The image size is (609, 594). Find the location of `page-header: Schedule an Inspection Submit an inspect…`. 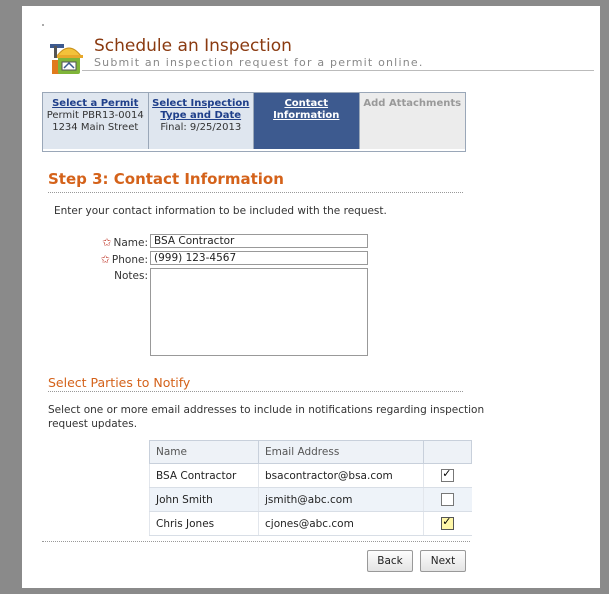

page-header: Schedule an Inspection Submit an inspect… is located at coordinates (311, 41).